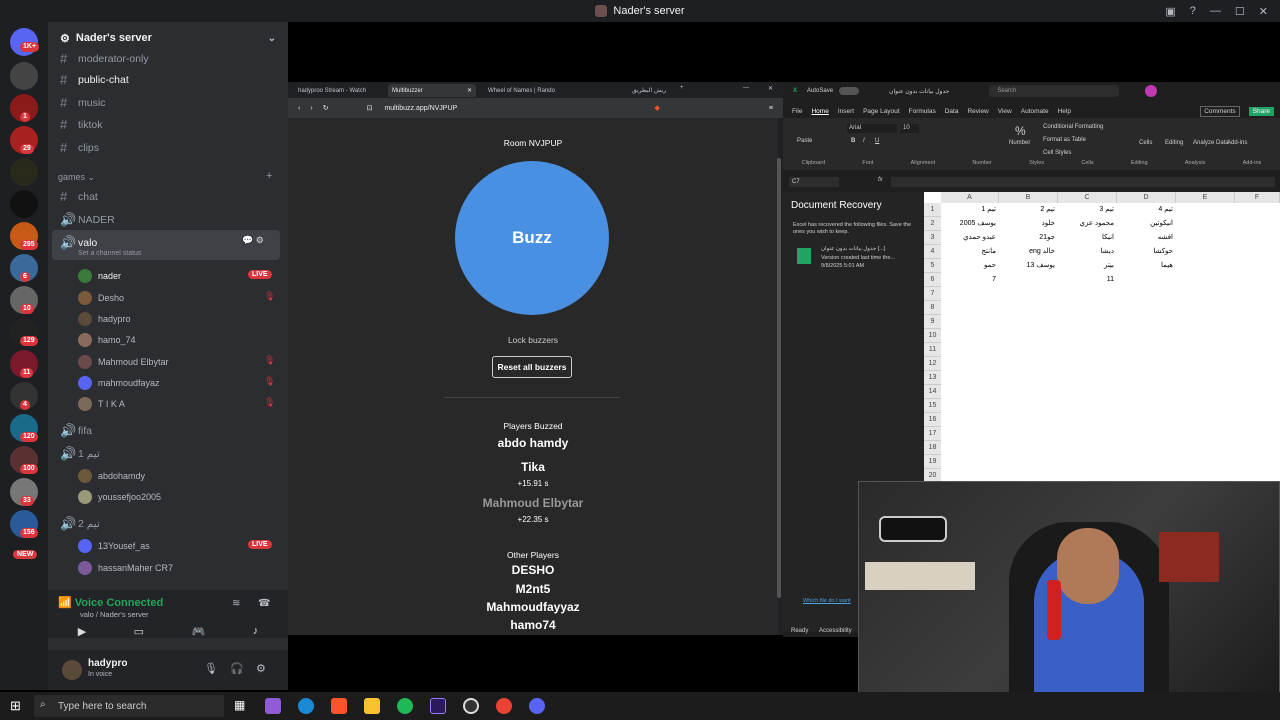  I want to click on microphone-icon: 🎙, so click(211, 668).